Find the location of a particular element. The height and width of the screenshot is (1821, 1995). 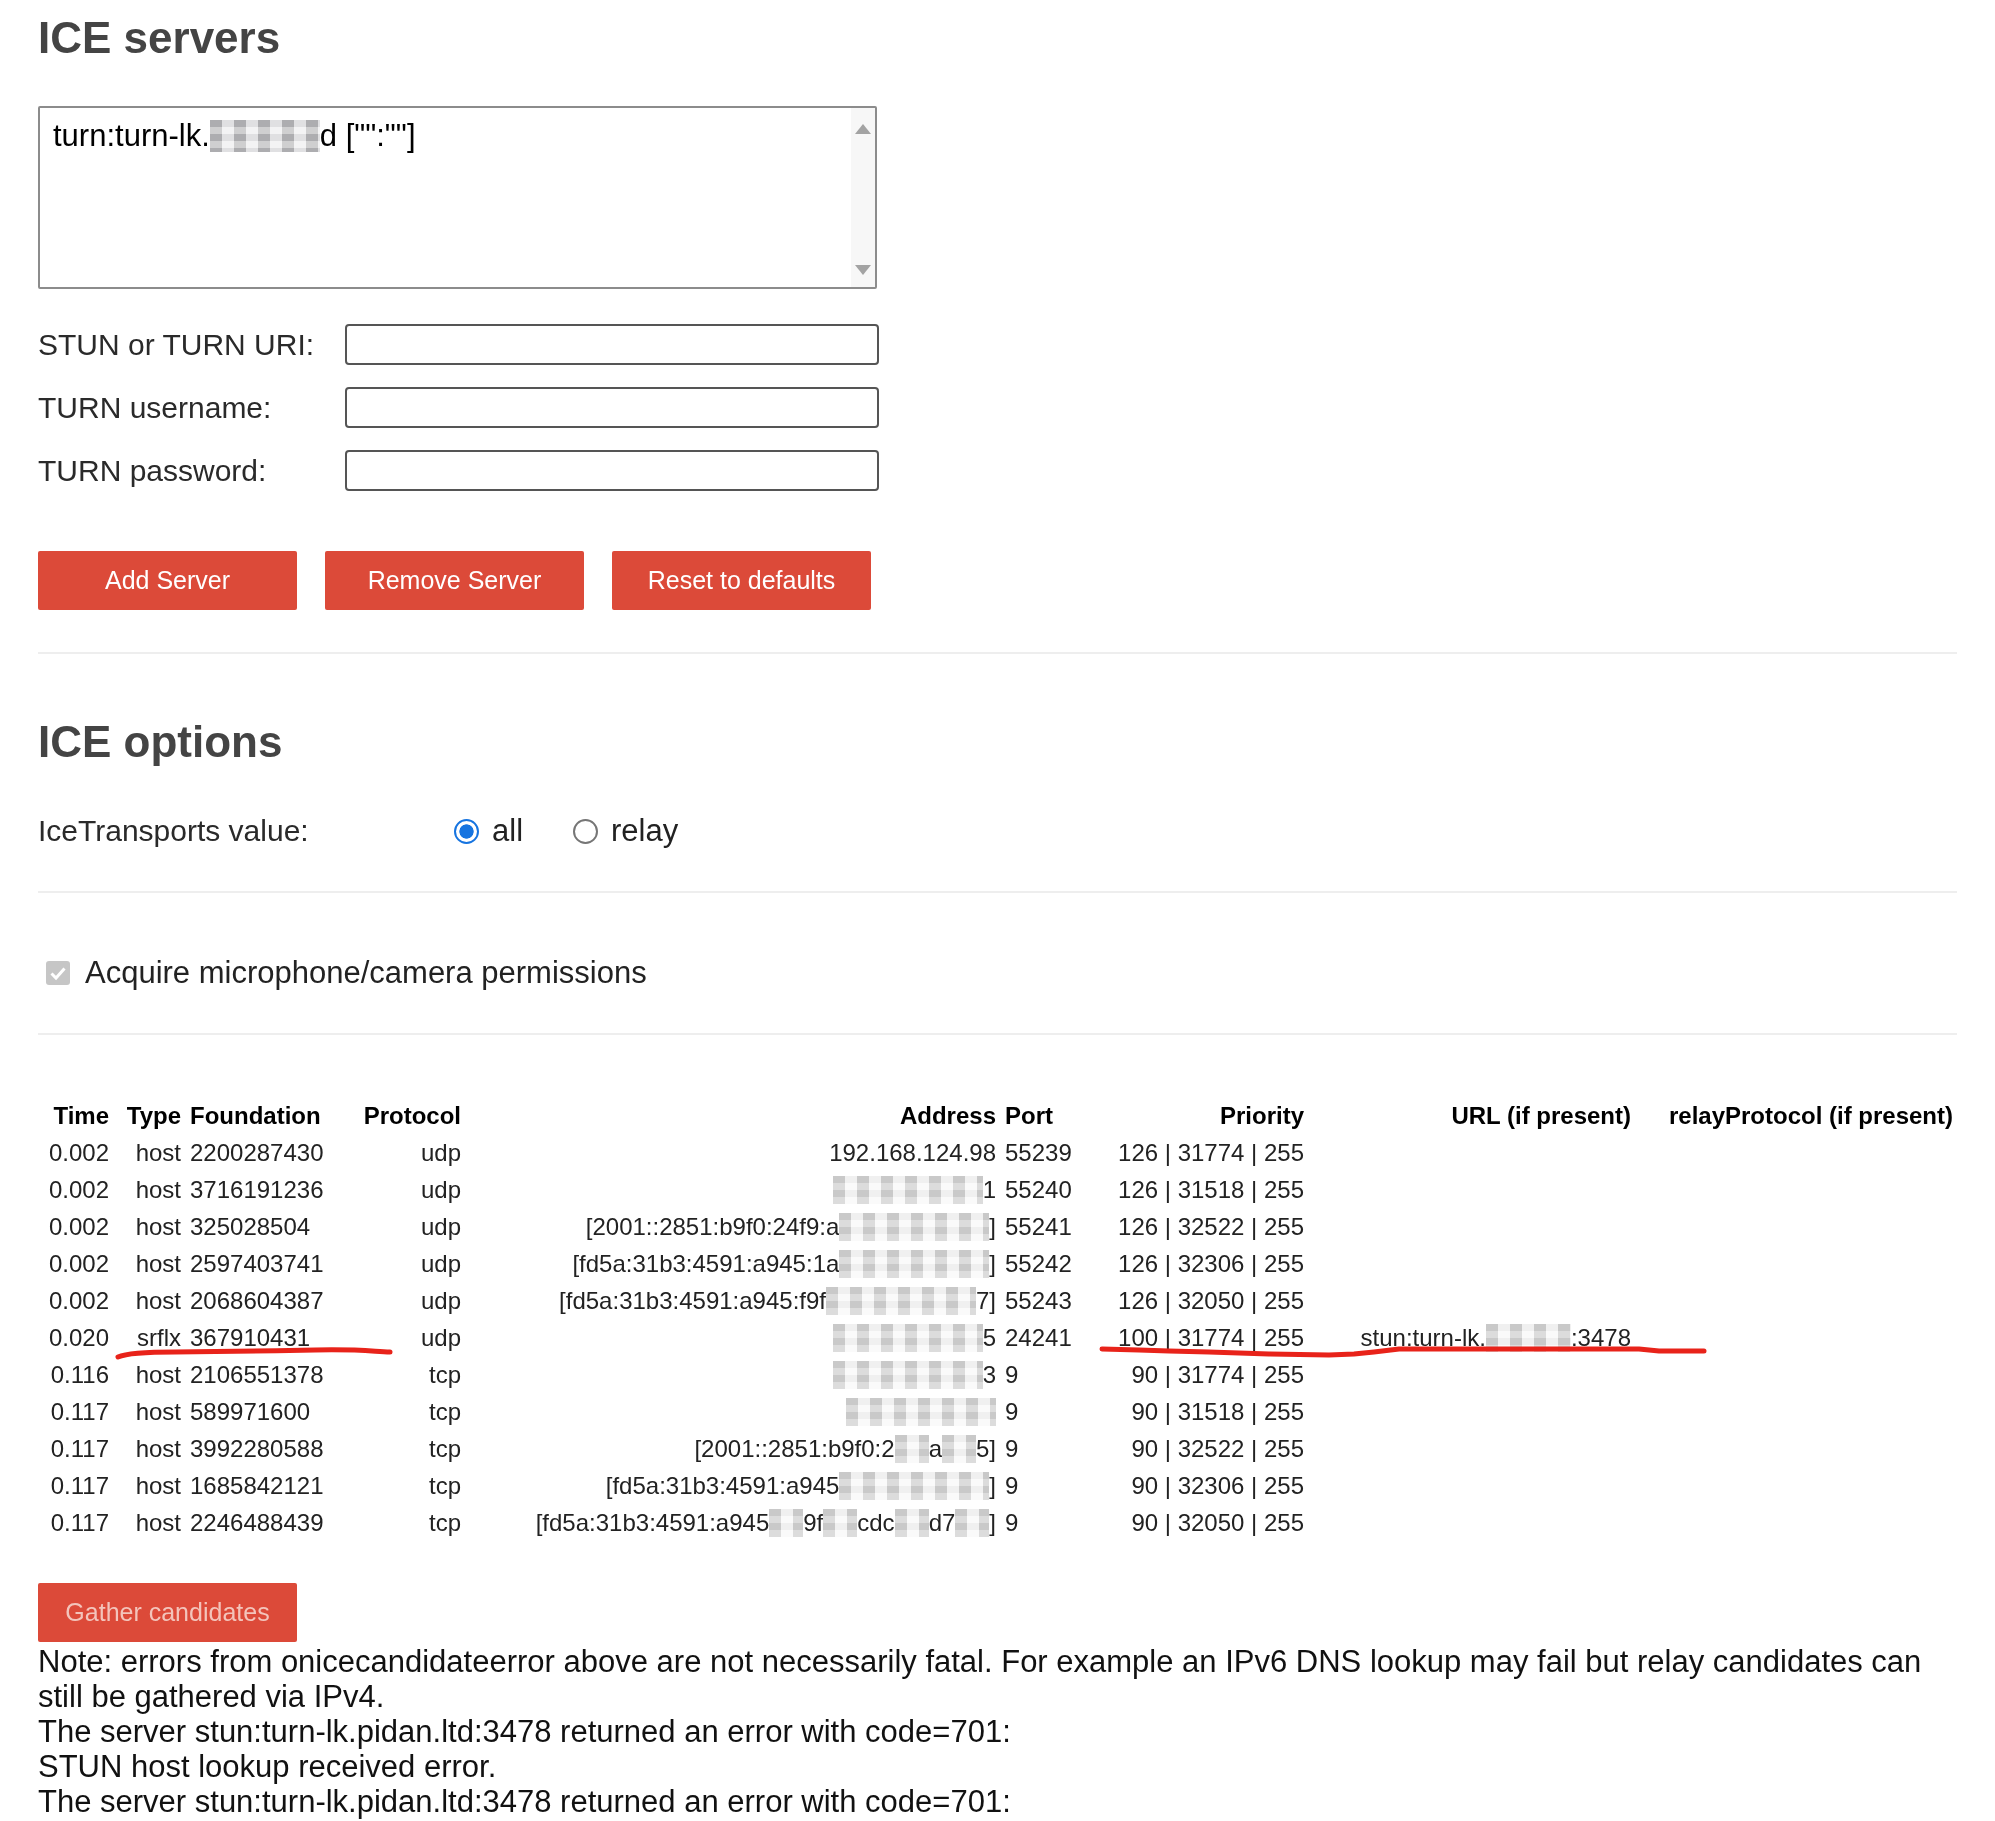

column-header: Priority is located at coordinates (1261, 1115).